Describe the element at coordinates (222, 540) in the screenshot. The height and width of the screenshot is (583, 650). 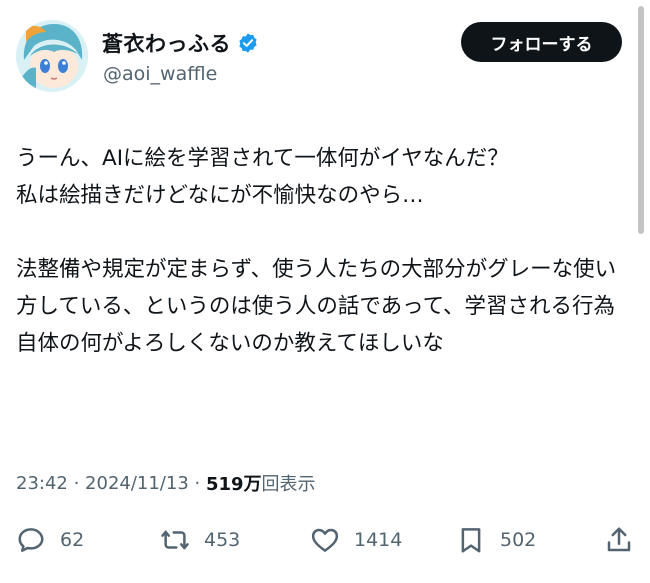
I see `repost-count: 453` at that location.